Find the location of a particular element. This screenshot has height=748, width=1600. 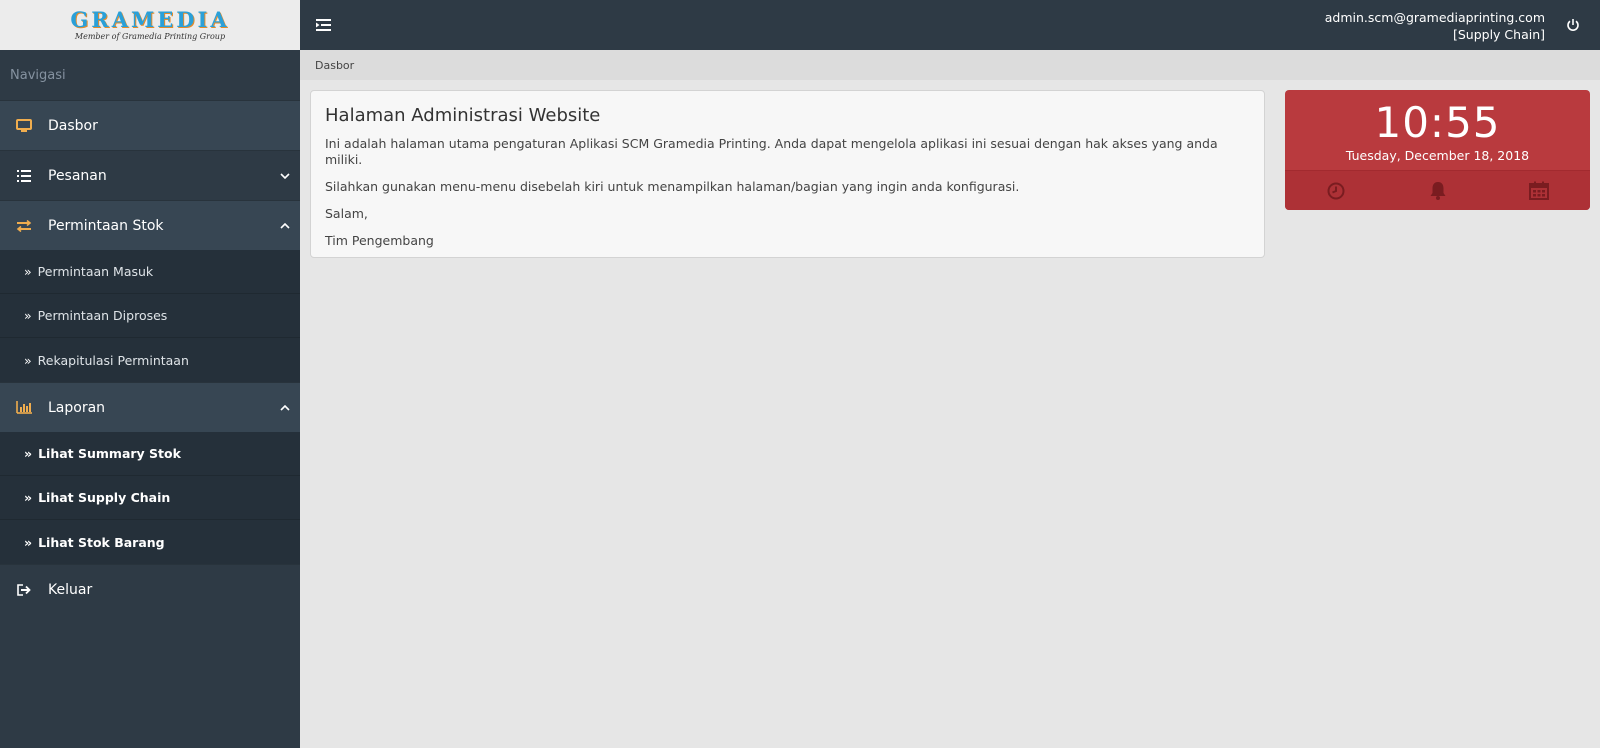

logo-tagline: Member of Gramedia Printing Group is located at coordinates (150, 36).